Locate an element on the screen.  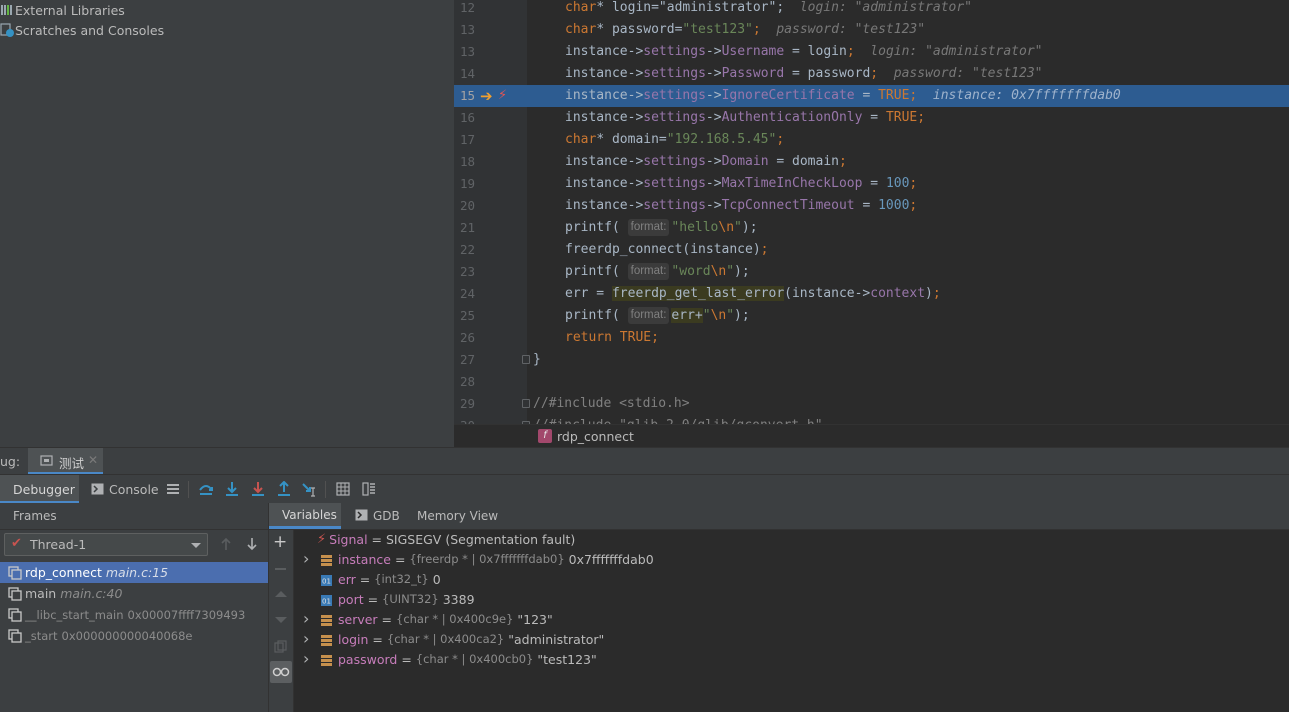
code-token: * login="administrator"; is located at coordinates (690, 7).